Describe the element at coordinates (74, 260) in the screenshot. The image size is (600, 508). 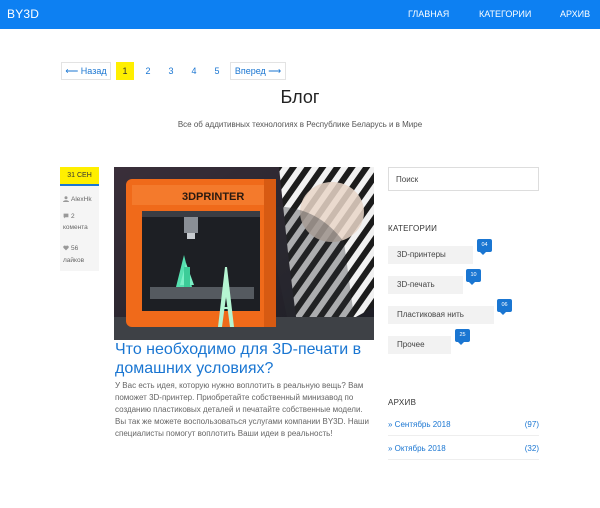
I see `likes-label: лайков` at that location.